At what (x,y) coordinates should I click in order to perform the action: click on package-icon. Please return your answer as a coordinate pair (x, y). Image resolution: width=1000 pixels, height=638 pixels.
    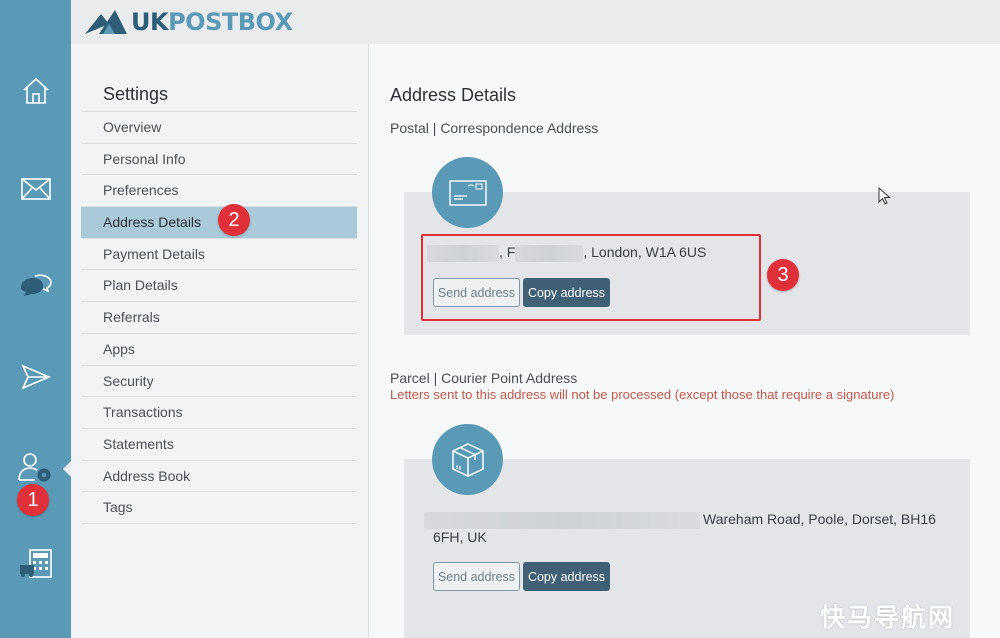
    Looking at the image, I should click on (467, 459).